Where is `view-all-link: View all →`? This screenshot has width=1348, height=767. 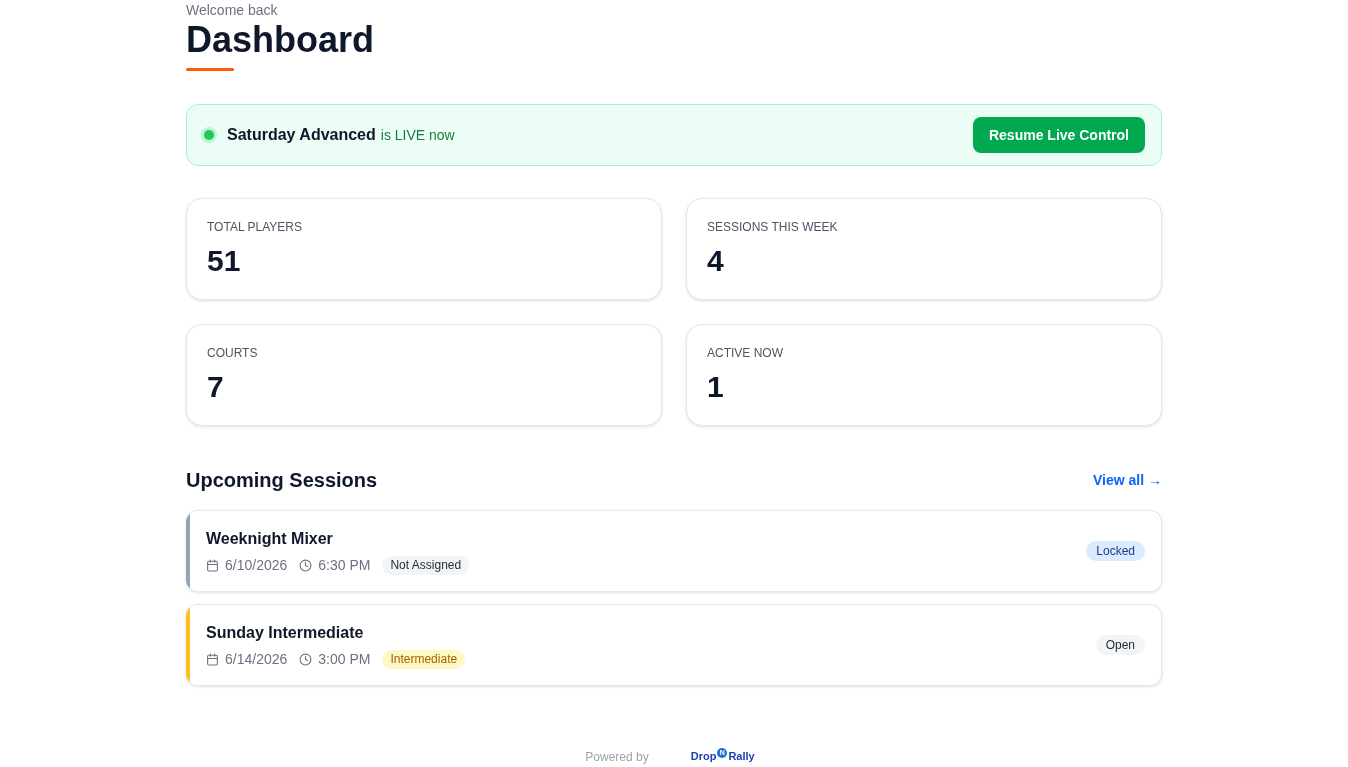
view-all-link: View all → is located at coordinates (1127, 480).